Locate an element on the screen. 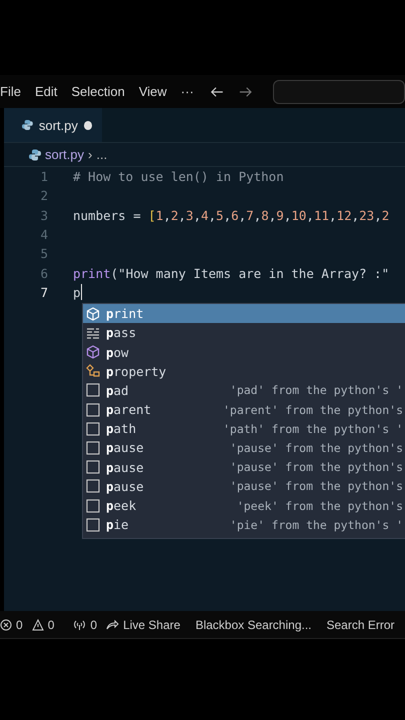 This screenshot has height=720, width=405. broadcast-icon is located at coordinates (79, 624).